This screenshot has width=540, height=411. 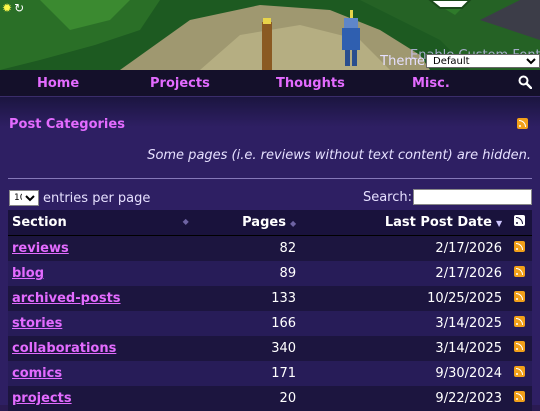 I want to click on divider, so click(x=270, y=178).